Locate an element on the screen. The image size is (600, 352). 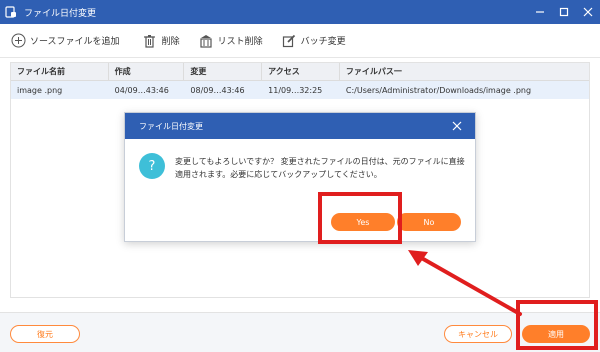
edit-icon is located at coordinates (289, 41).